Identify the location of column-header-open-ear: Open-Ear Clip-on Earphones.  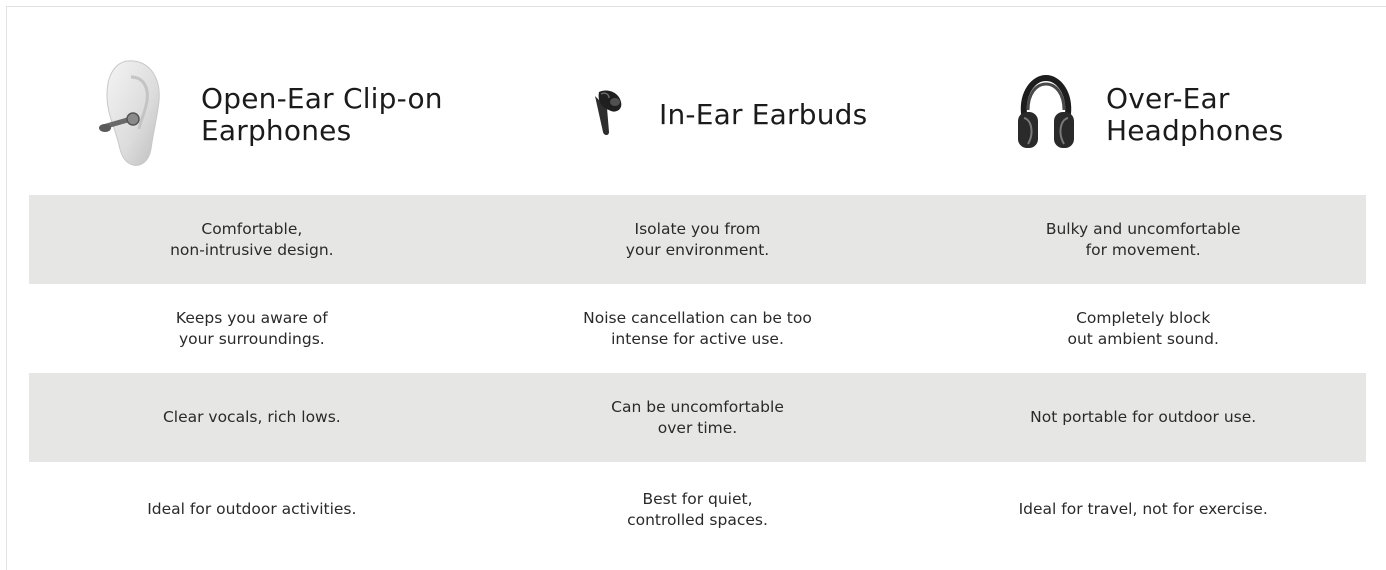
(270, 115).